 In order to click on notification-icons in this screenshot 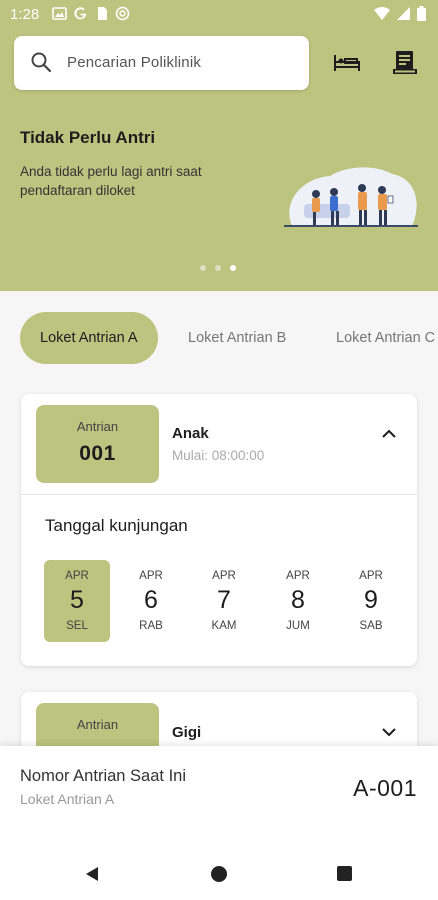, I will do `click(91, 13)`.